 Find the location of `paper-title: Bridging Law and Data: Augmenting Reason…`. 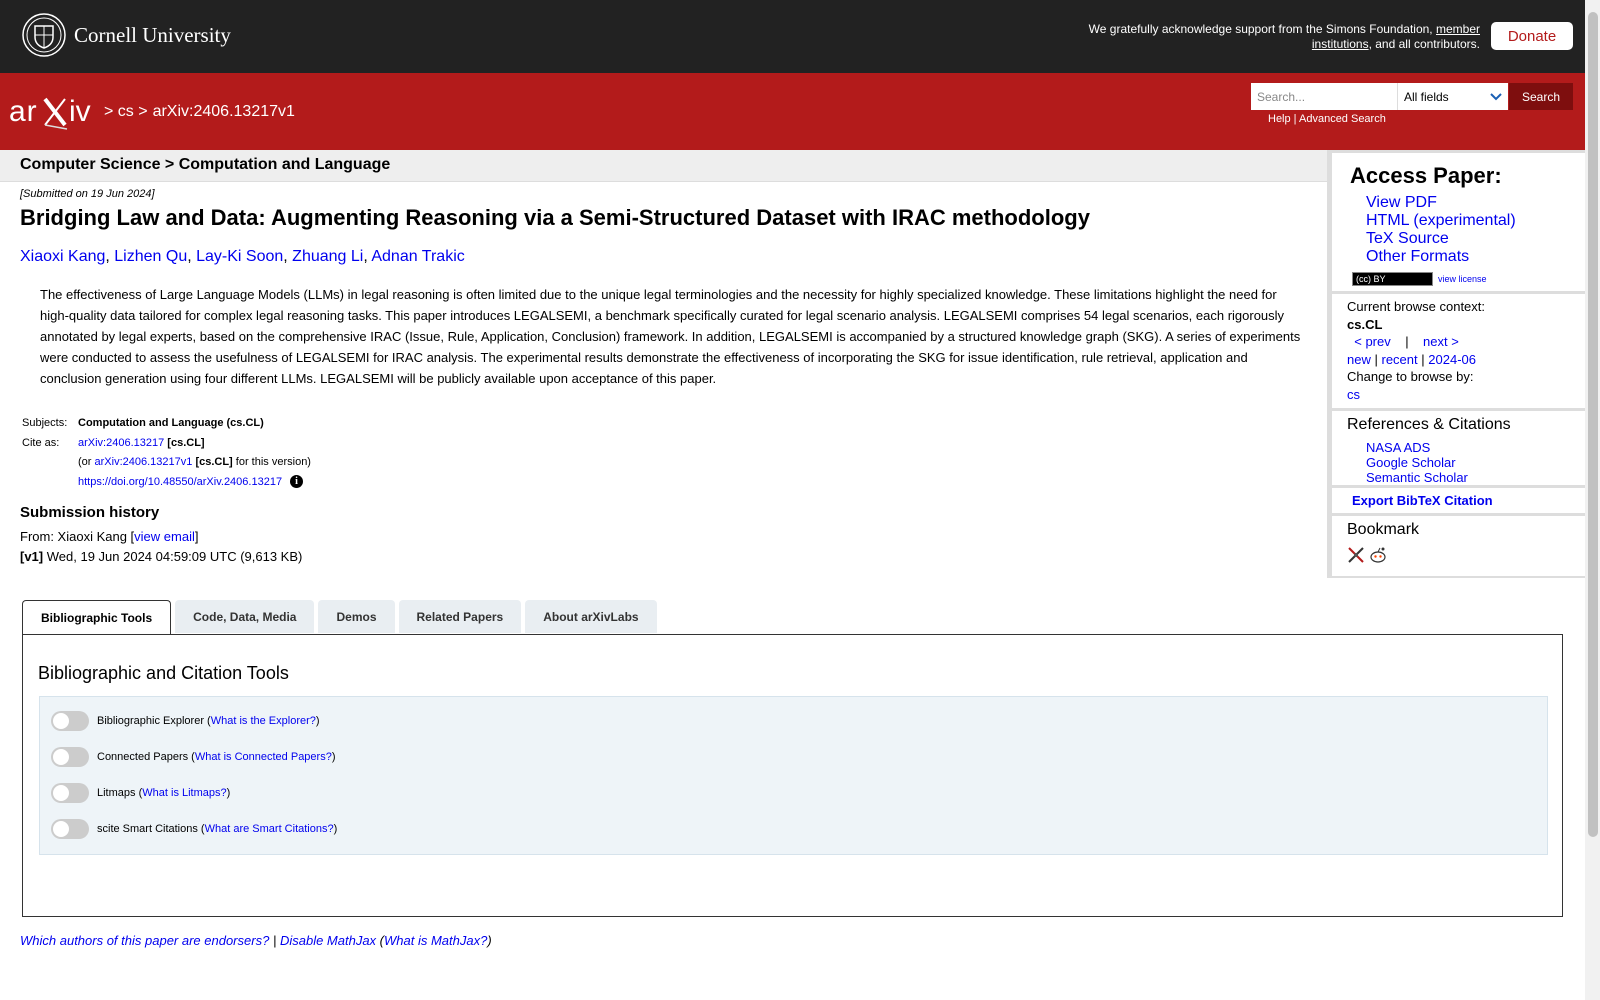

paper-title: Bridging Law and Data: Augmenting Reason… is located at coordinates (555, 217).